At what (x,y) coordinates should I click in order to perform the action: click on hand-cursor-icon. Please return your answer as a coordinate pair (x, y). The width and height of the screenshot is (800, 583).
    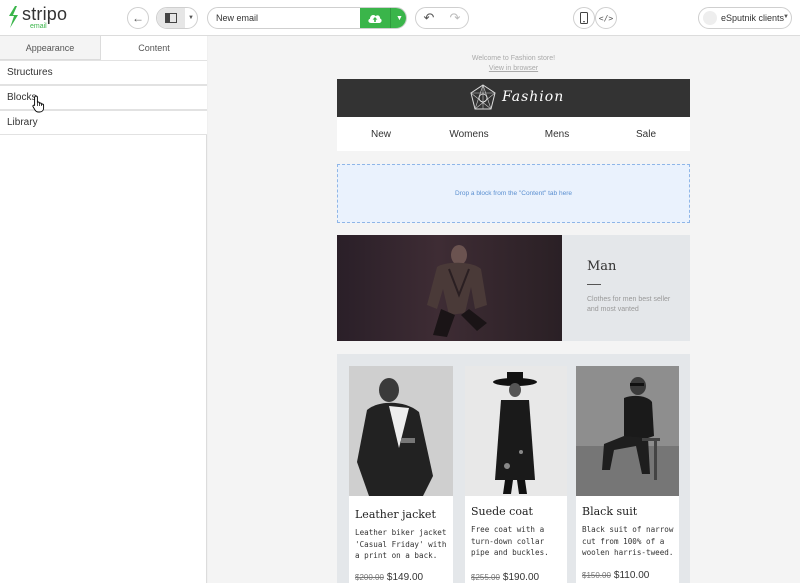
    Looking at the image, I should click on (38, 104).